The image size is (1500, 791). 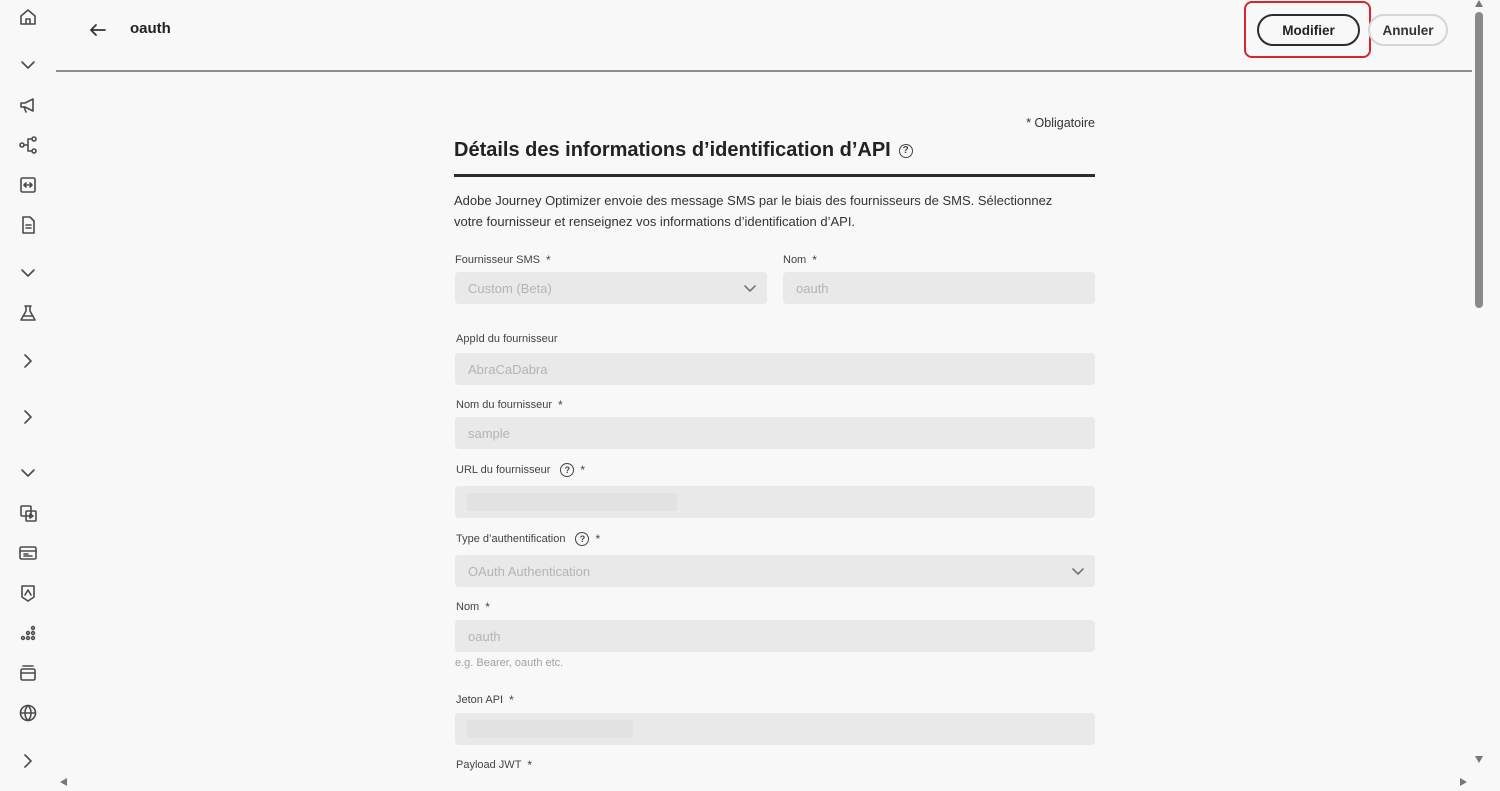 I want to click on dots-icon, so click(x=28, y=633).